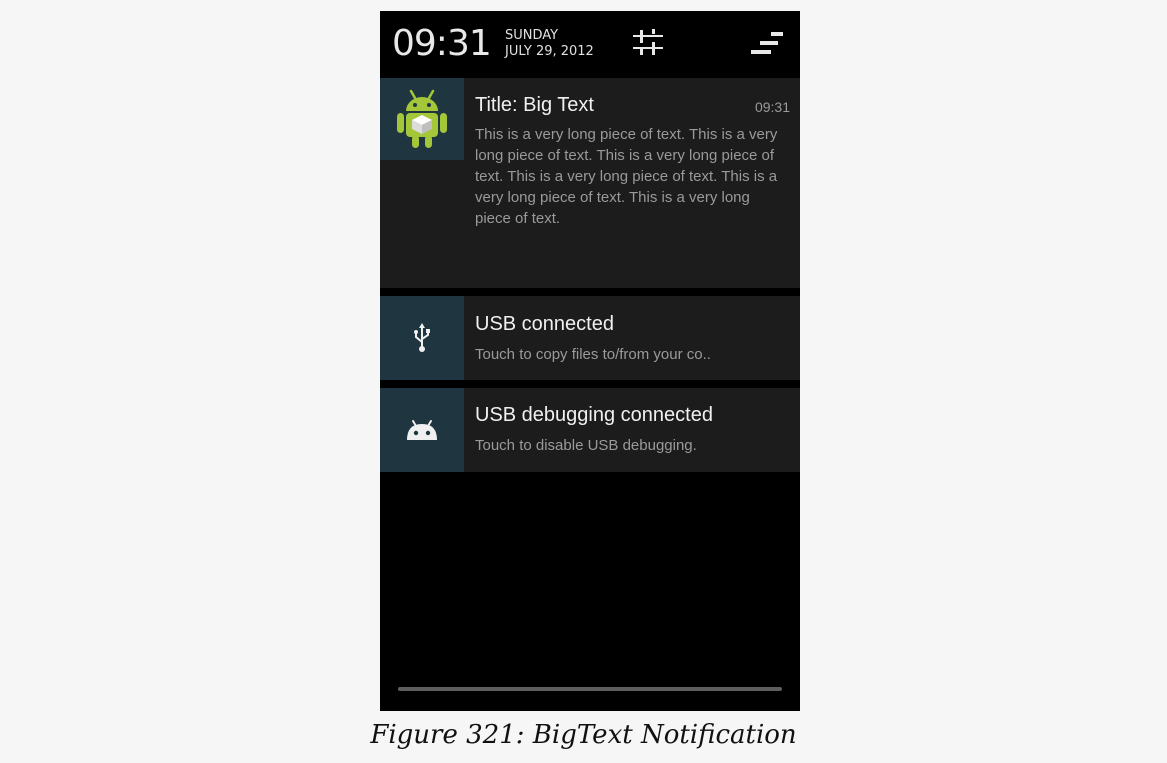  What do you see at coordinates (586, 445) in the screenshot?
I see `notification-text: Touch to disable USB debugging.` at bounding box center [586, 445].